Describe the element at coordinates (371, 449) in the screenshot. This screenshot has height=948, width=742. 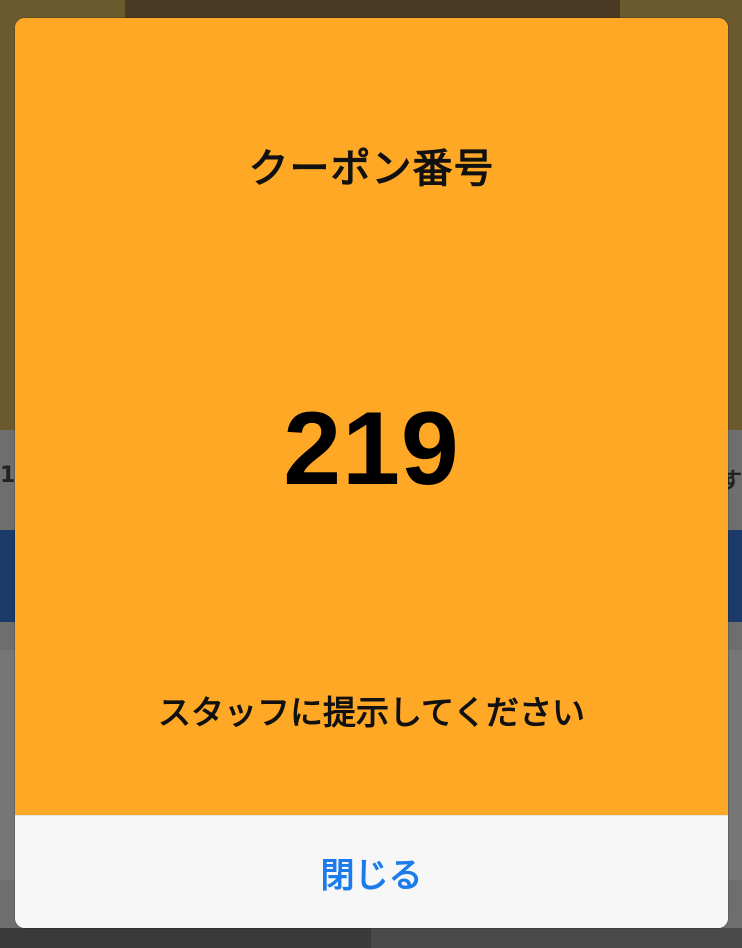
I see `coupon-number: 219` at that location.